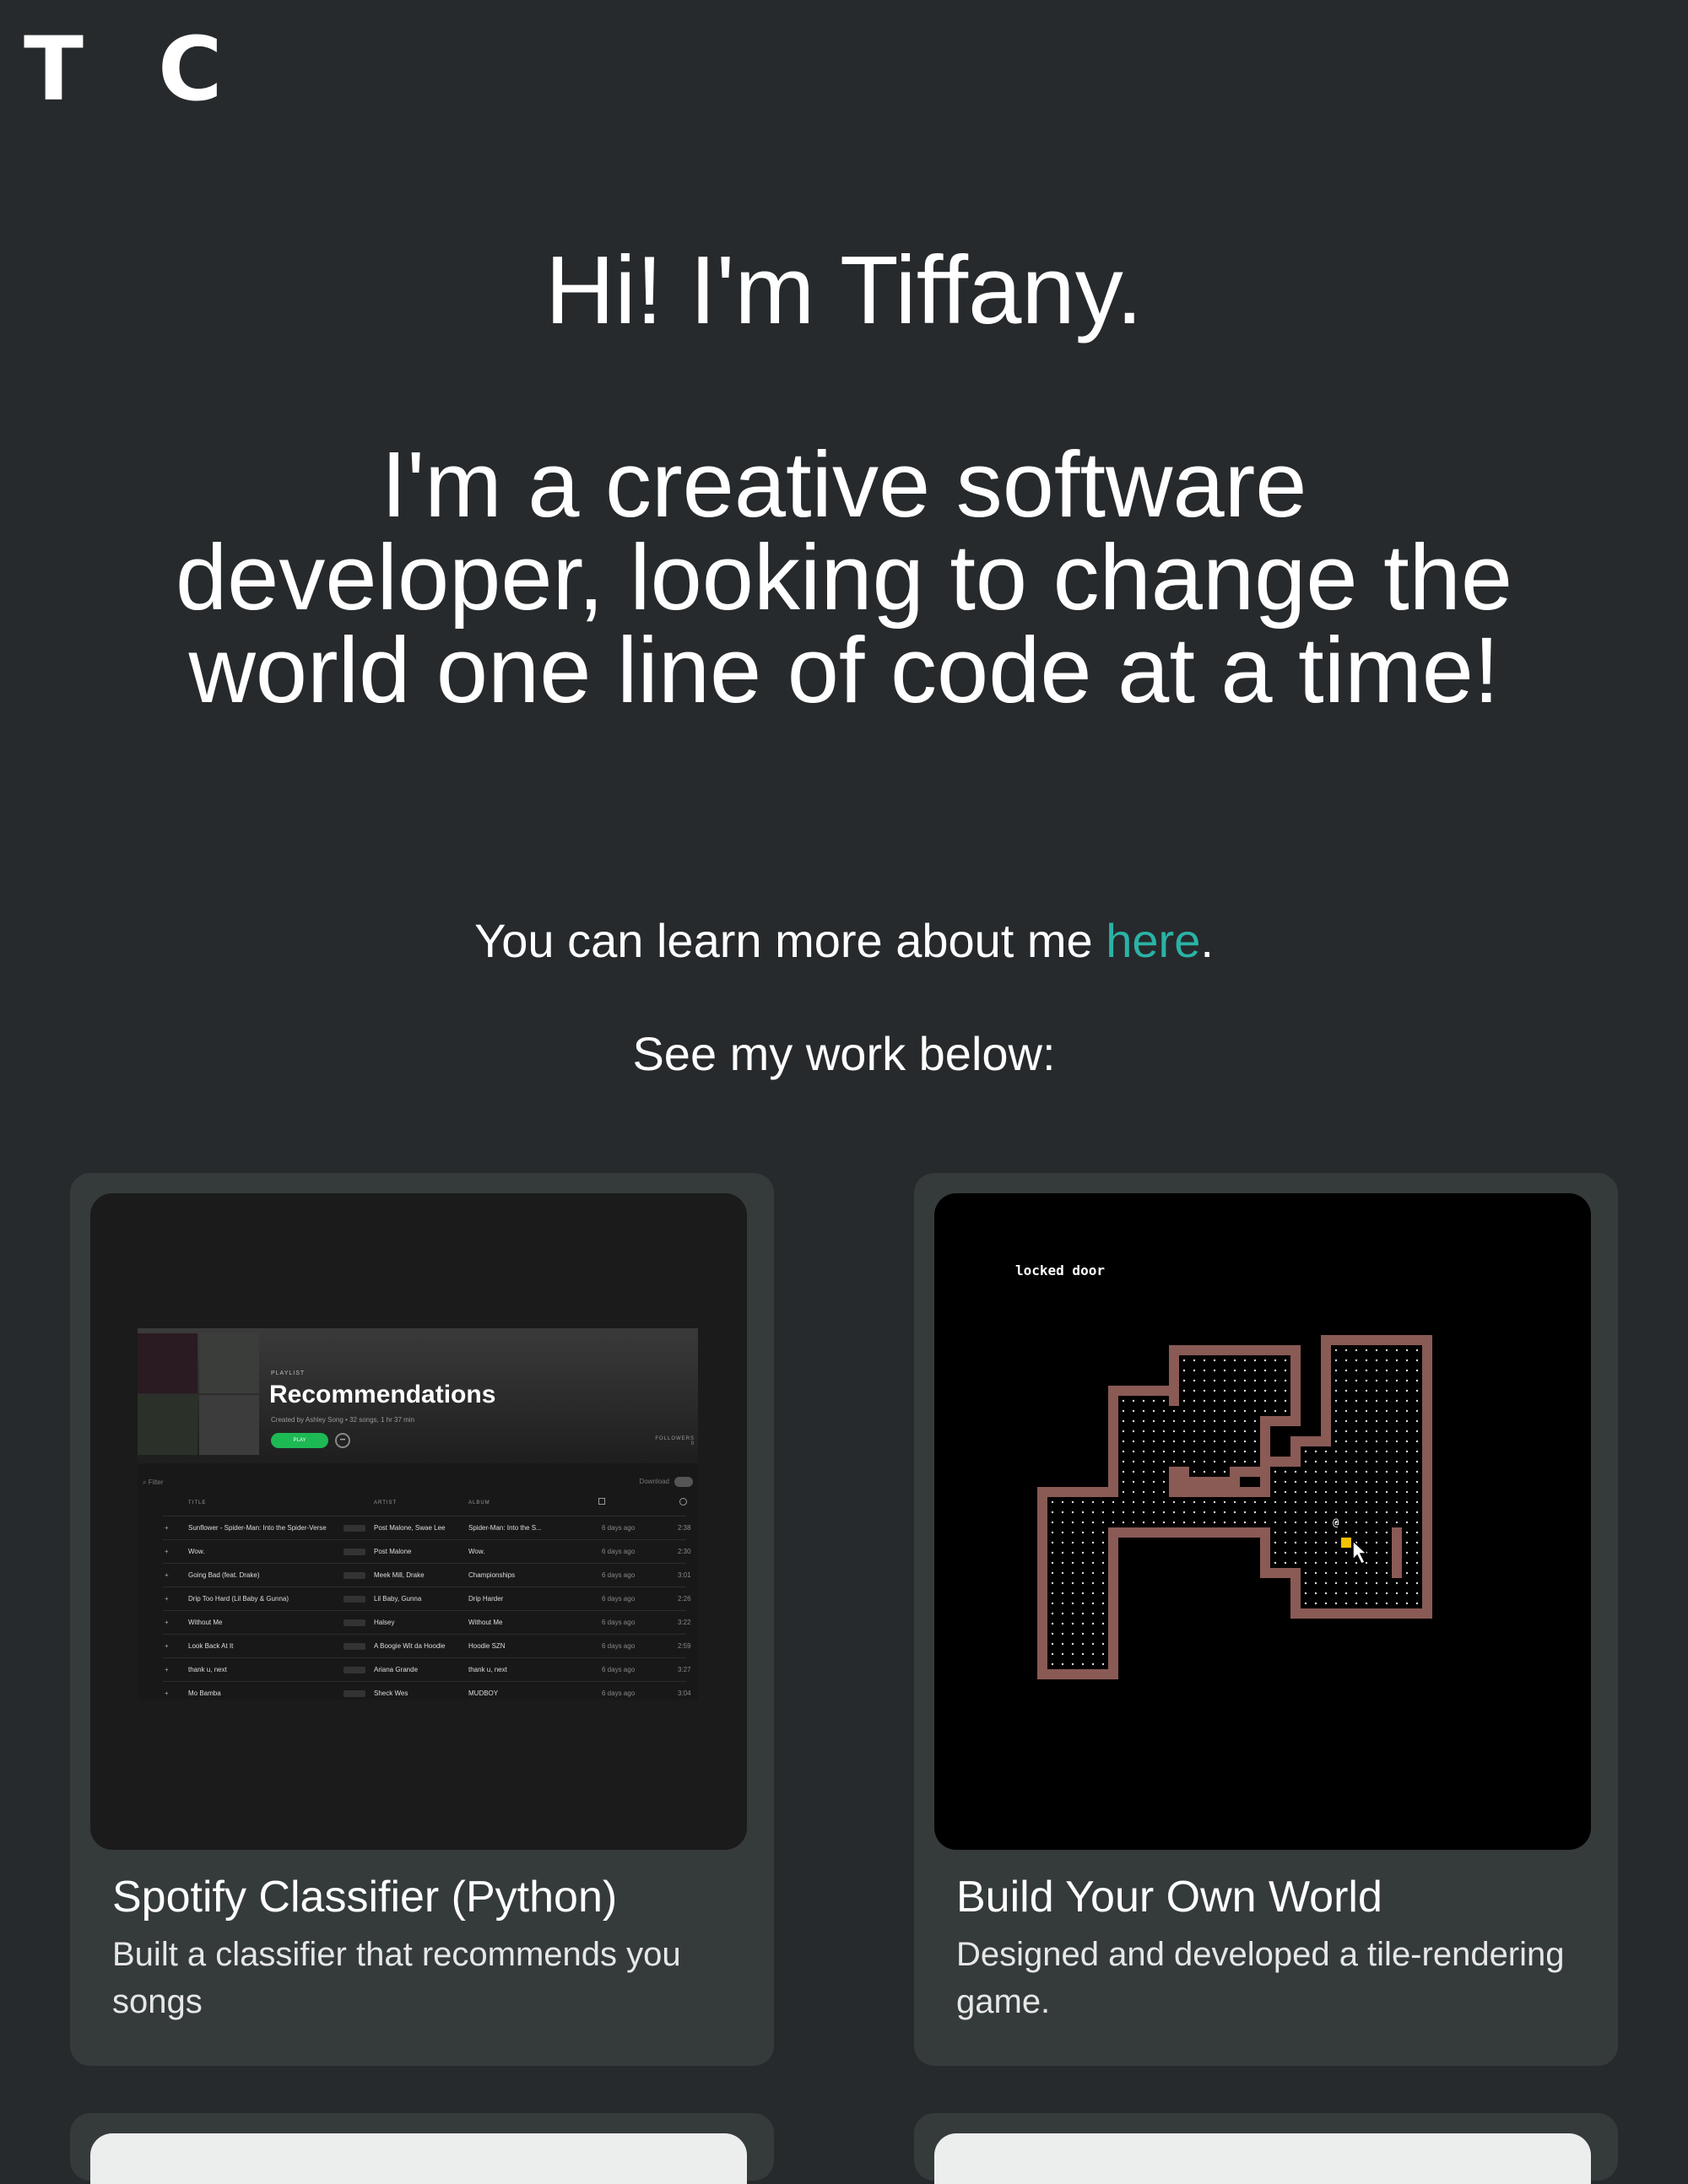 The height and width of the screenshot is (2184, 1688). I want to click on about-prefix: You can learn more about me, so click(790, 940).